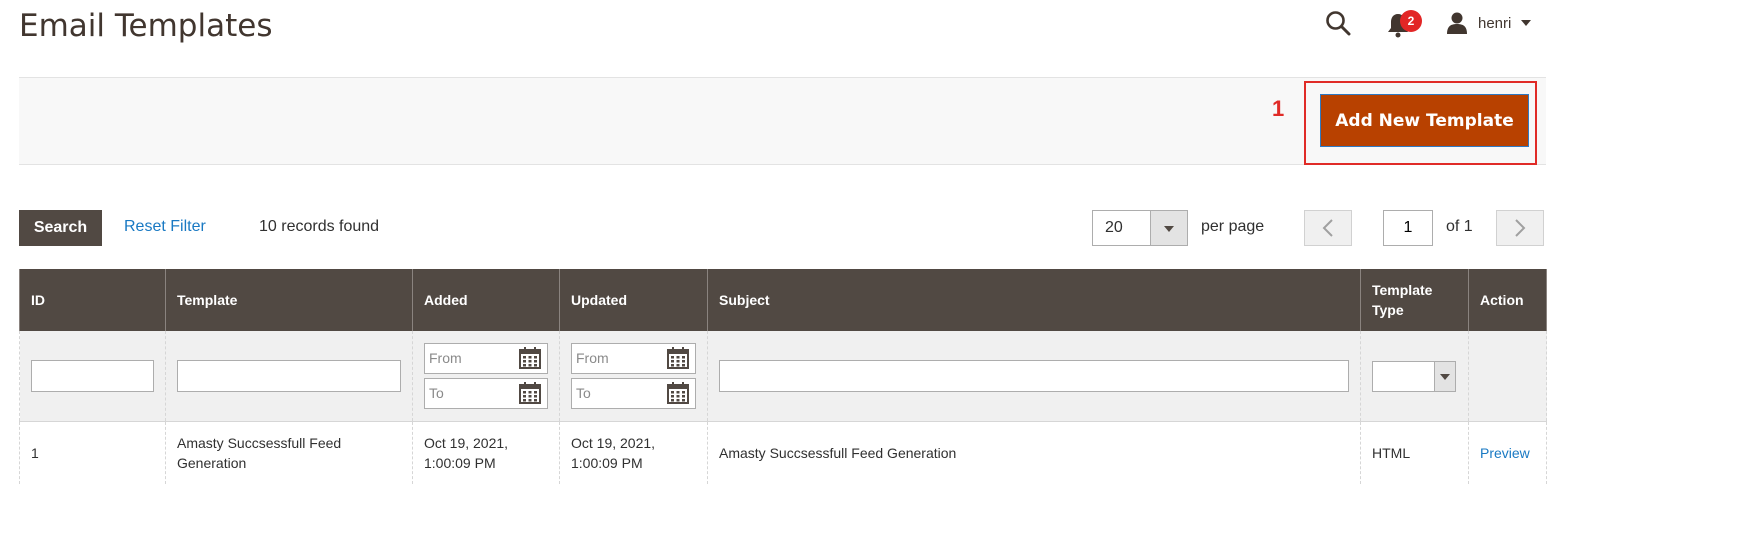 The image size is (1761, 545). Describe the element at coordinates (1507, 376) in the screenshot. I see `filter-action-cell` at that location.